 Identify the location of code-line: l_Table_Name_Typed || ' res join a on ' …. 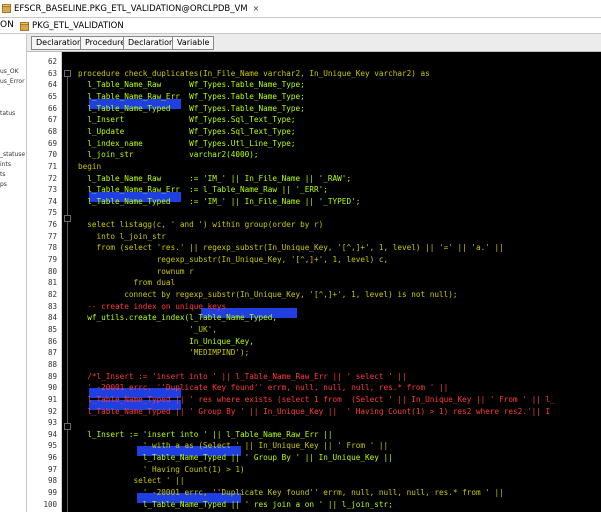
(235, 504).